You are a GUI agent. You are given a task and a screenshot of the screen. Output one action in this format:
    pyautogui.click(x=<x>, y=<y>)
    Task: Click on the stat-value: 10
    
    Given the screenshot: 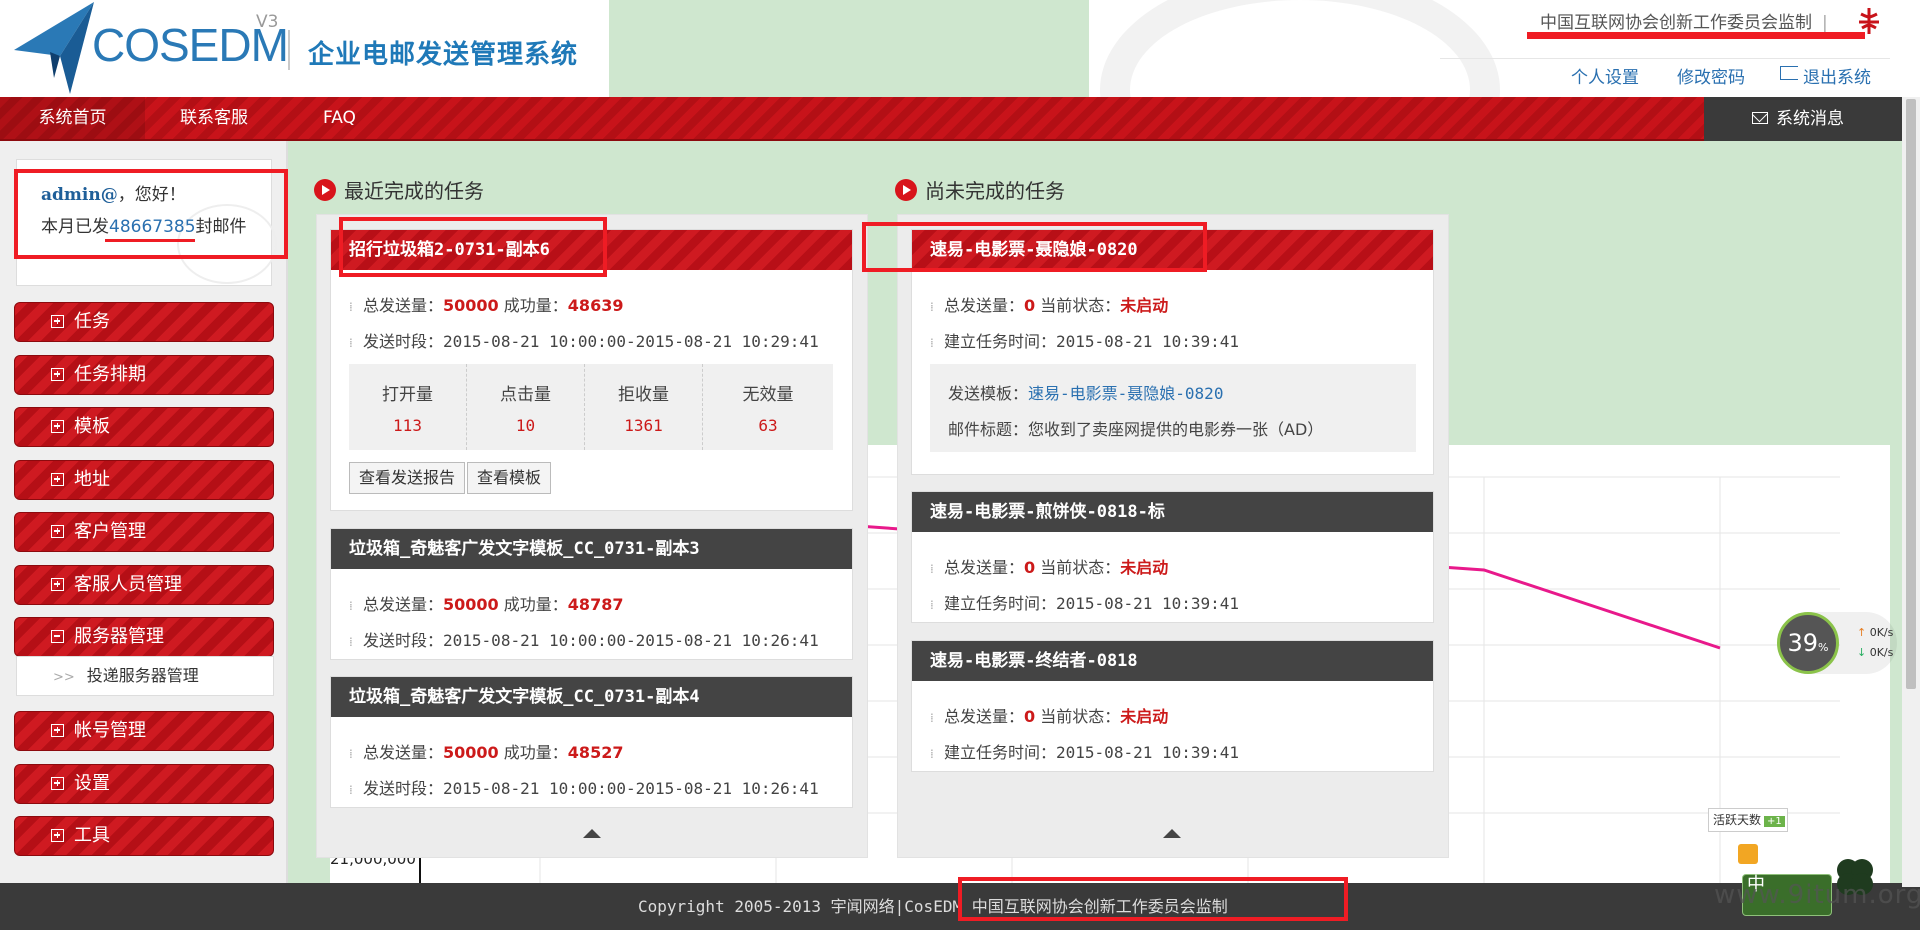 What is the action you would take?
    pyautogui.click(x=525, y=425)
    